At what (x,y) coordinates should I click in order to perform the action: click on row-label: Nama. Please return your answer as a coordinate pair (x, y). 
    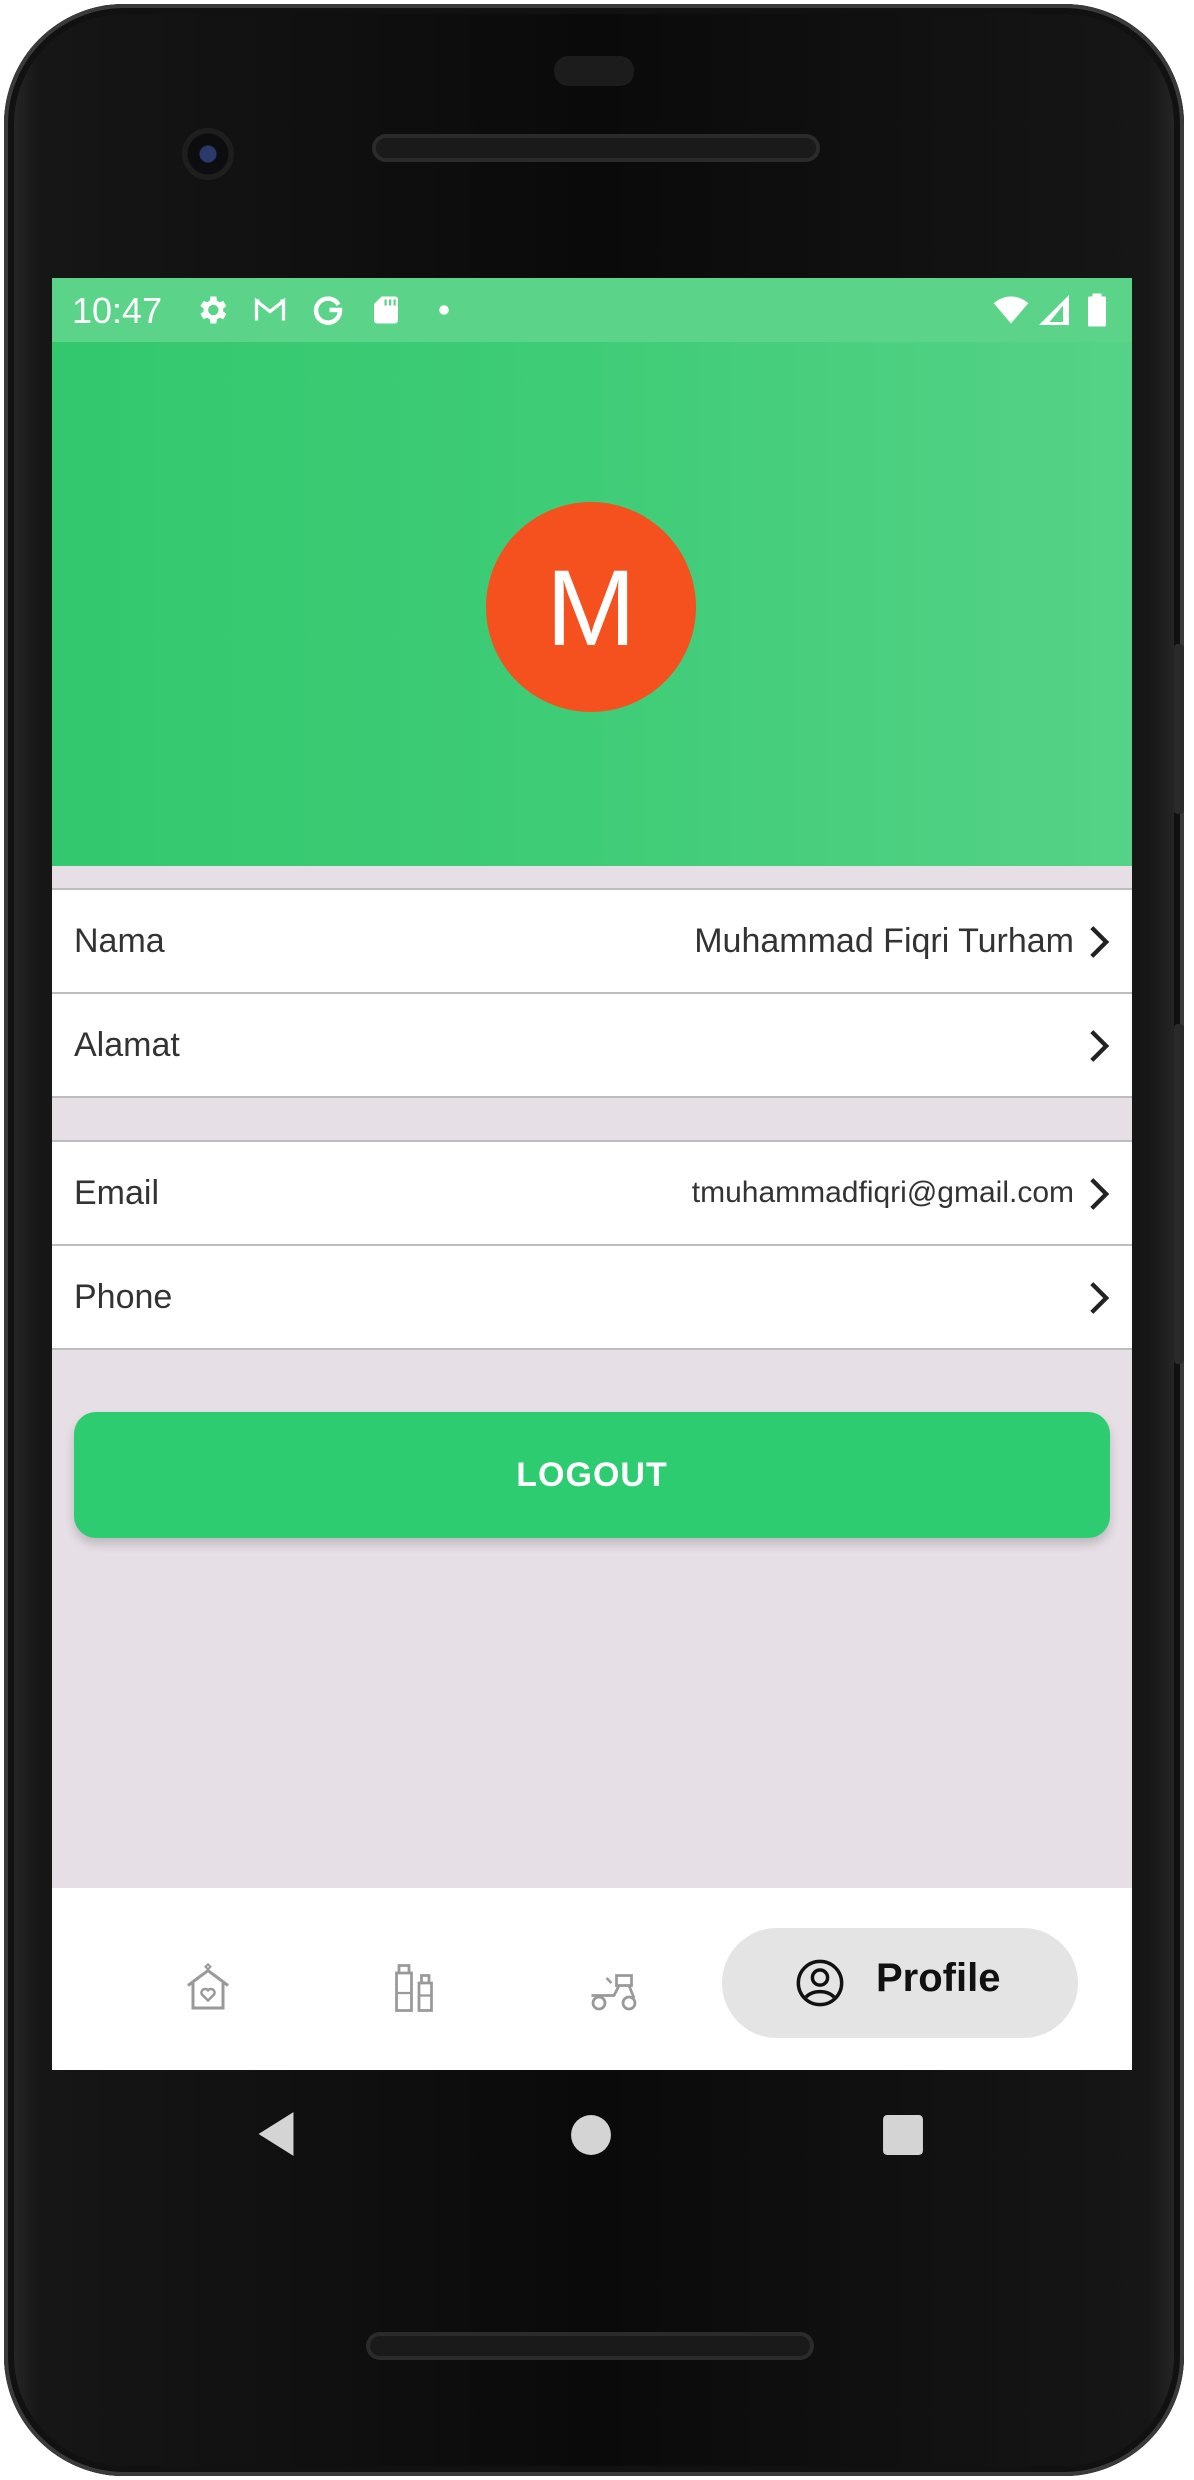
    Looking at the image, I should click on (119, 940).